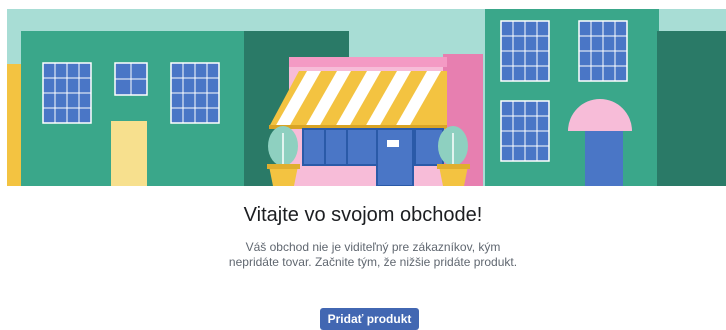 The image size is (726, 330). I want to click on shop-building-icon, so click(375, 120).